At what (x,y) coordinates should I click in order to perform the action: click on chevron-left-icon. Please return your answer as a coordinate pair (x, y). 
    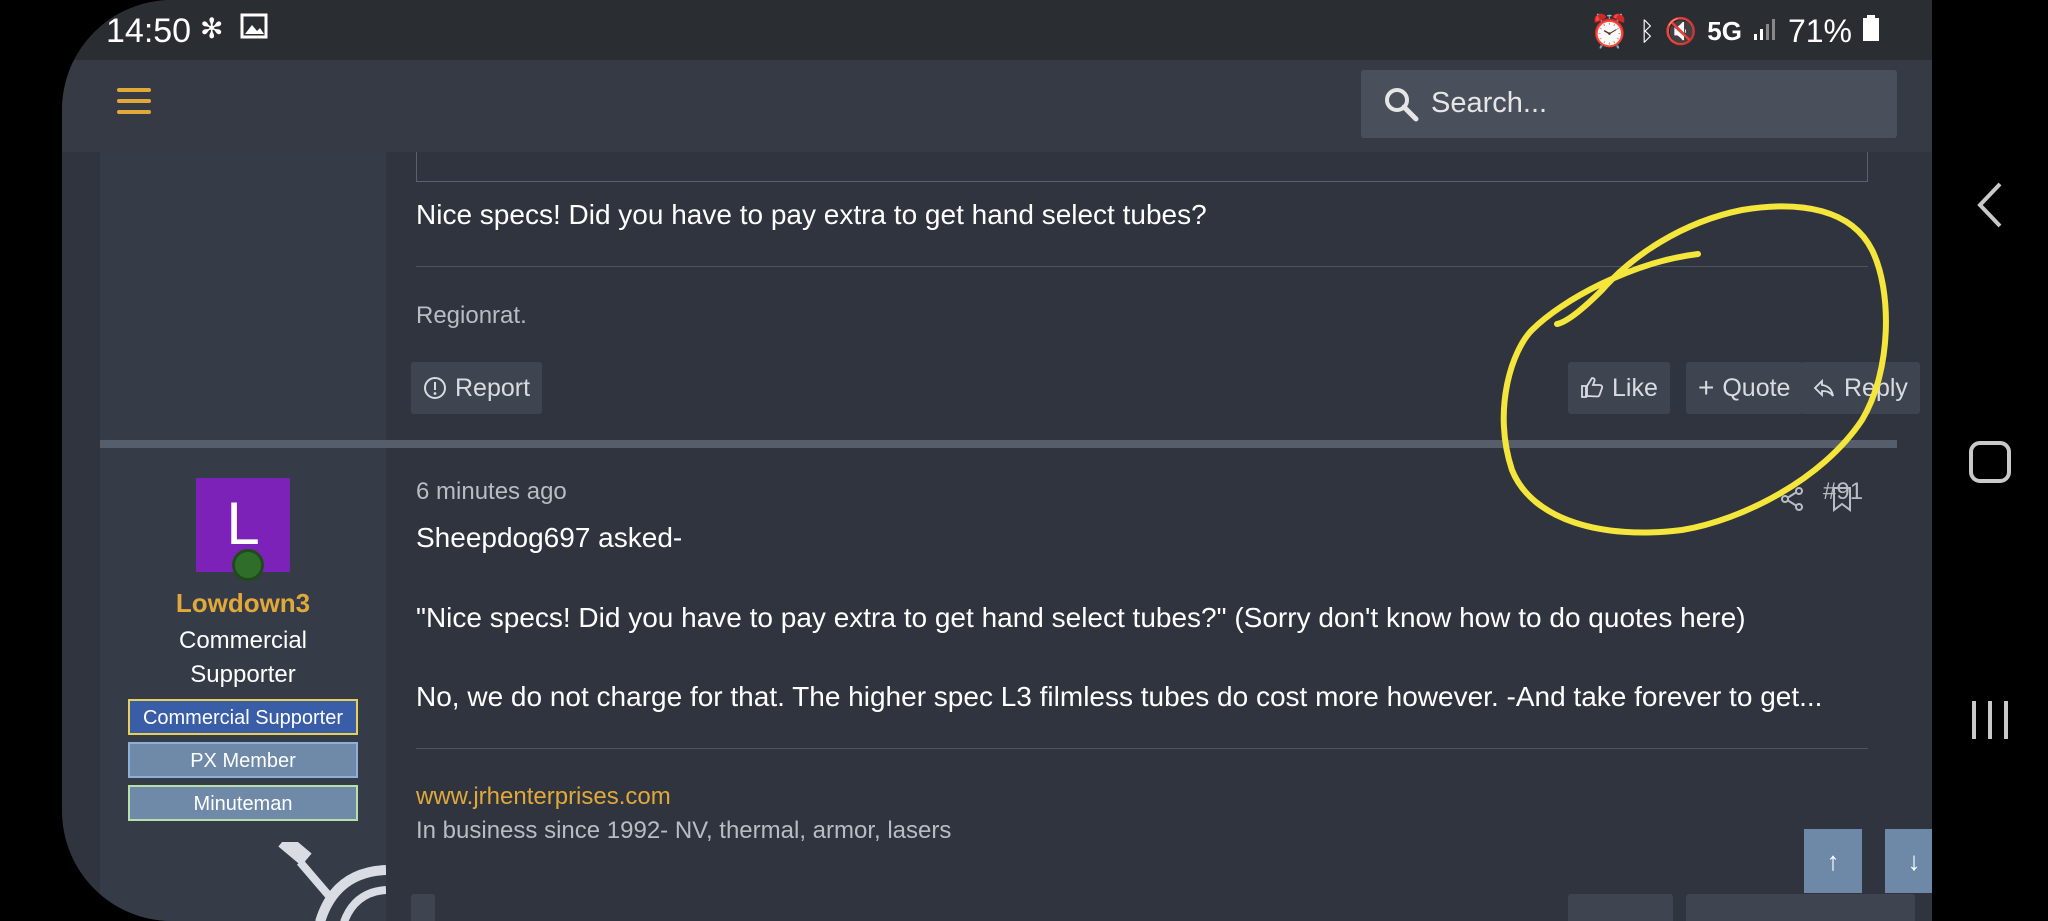
    Looking at the image, I should click on (1989, 205).